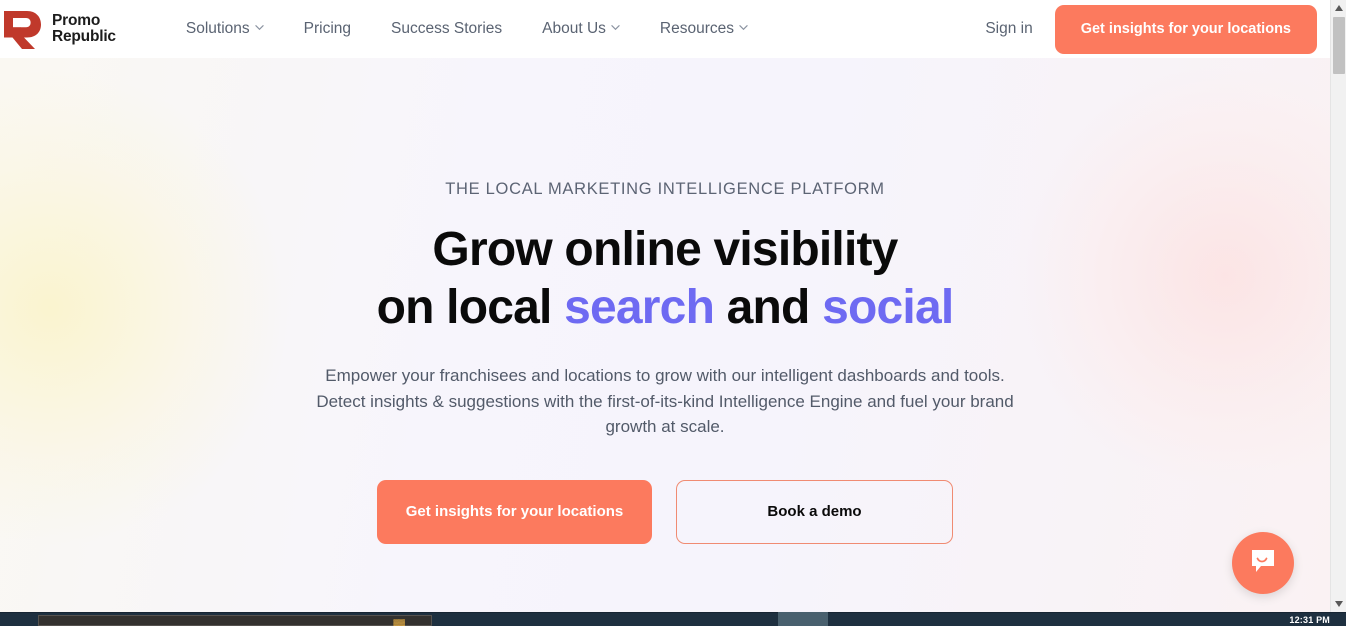 This screenshot has width=1346, height=626. What do you see at coordinates (235, 620) in the screenshot?
I see `background-terminal-window: ▓▓` at bounding box center [235, 620].